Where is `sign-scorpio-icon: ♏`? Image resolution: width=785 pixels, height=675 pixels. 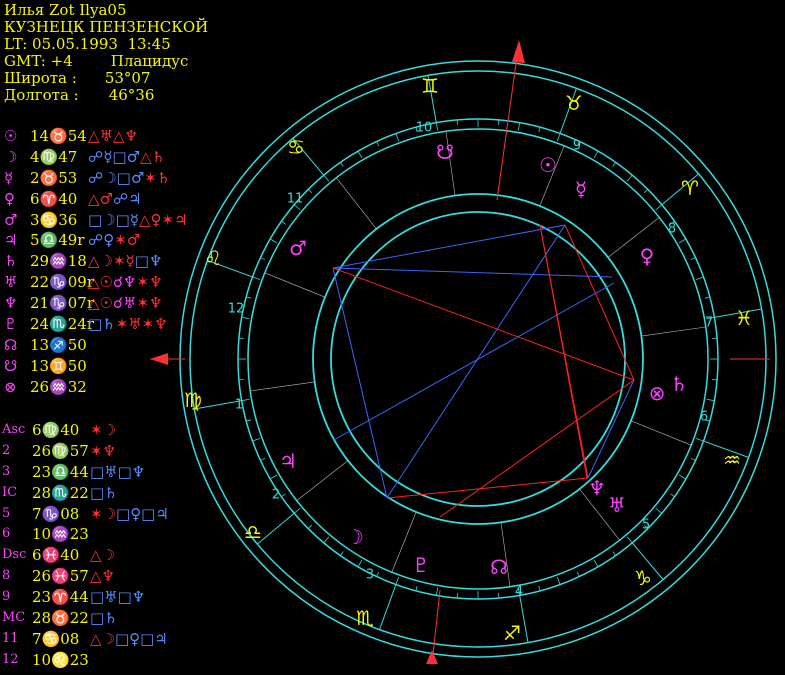 sign-scorpio-icon: ♏ is located at coordinates (365, 618).